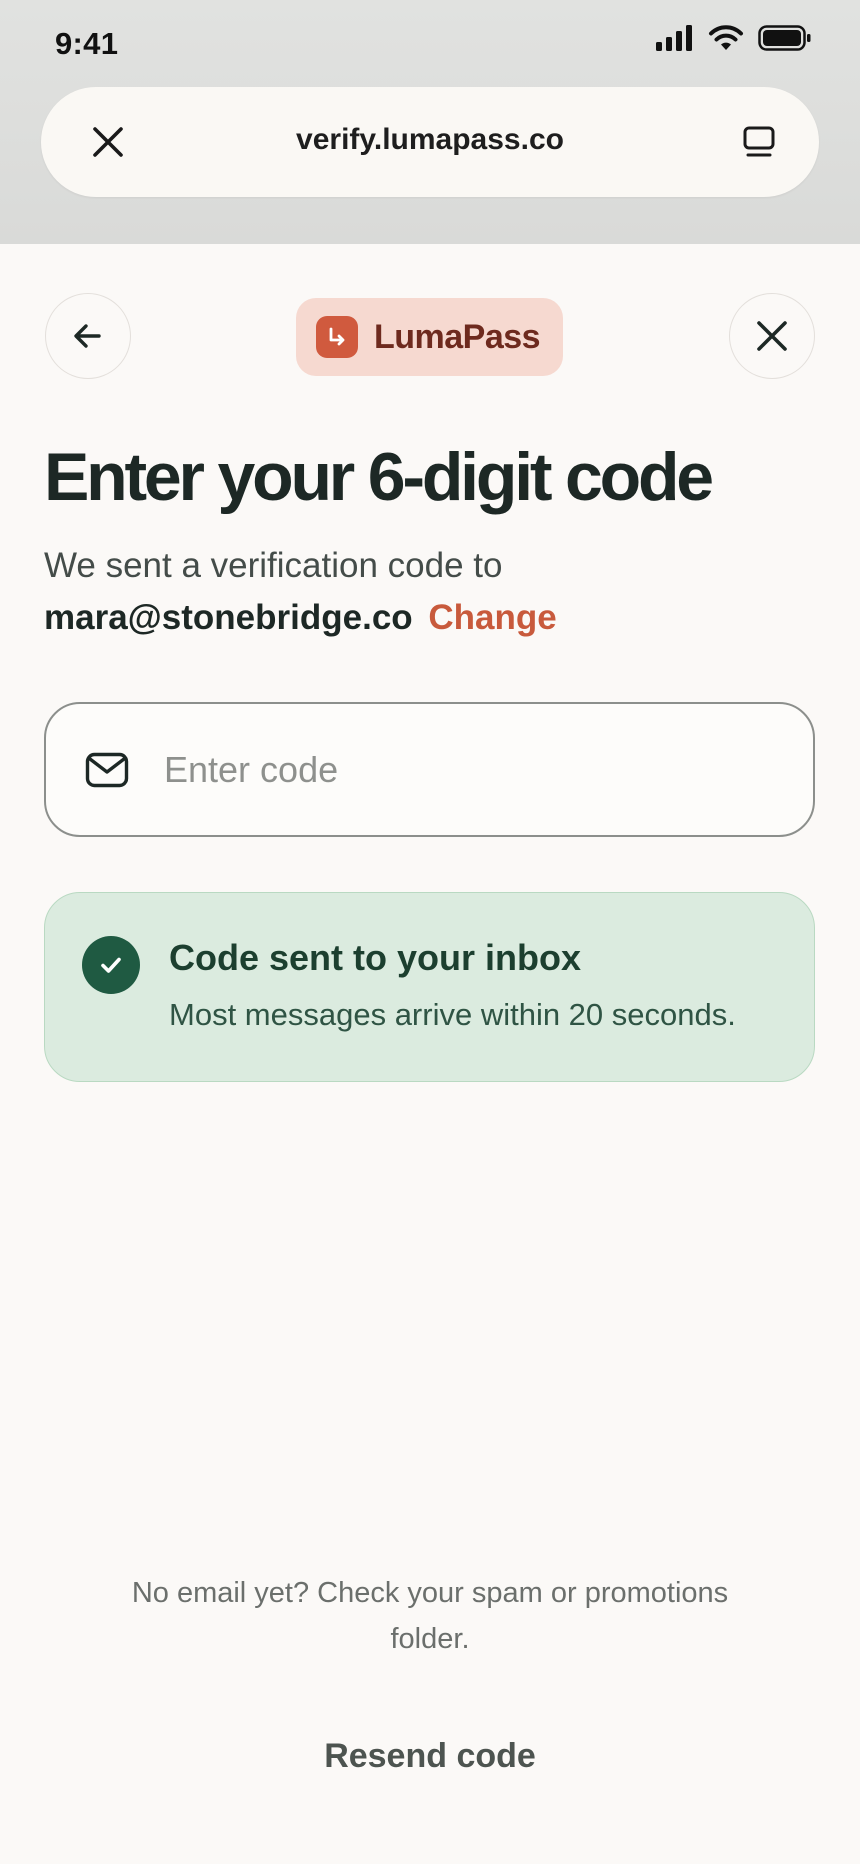  Describe the element at coordinates (107, 770) in the screenshot. I see `mail-icon` at that location.